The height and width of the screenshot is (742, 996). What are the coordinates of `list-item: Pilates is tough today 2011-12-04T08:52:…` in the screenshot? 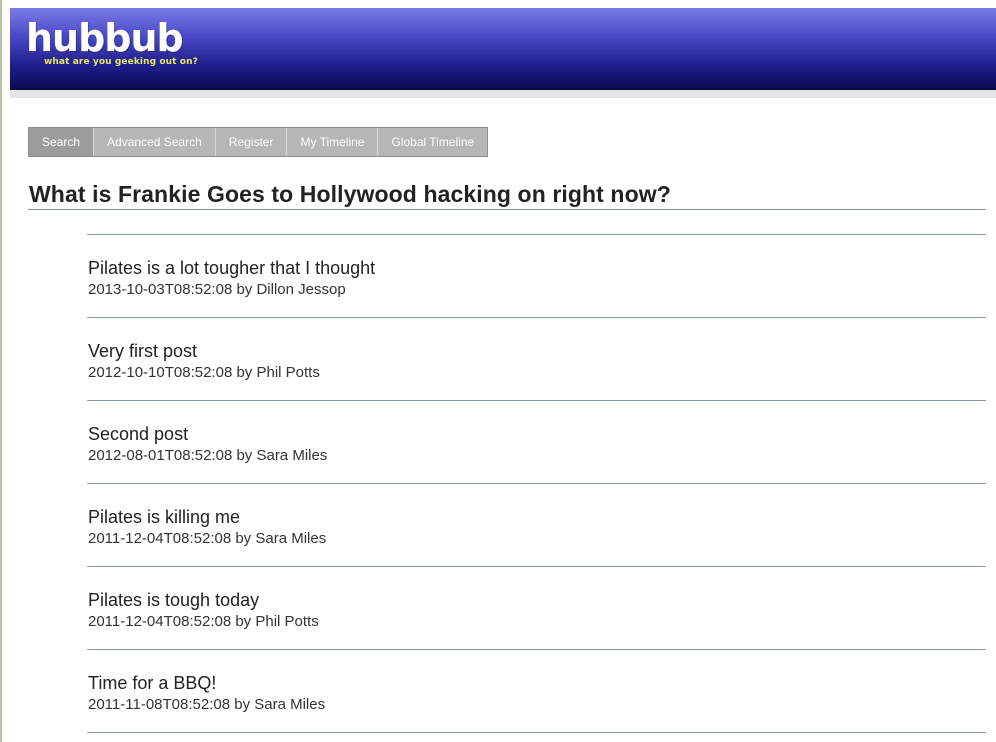 It's located at (536, 608).